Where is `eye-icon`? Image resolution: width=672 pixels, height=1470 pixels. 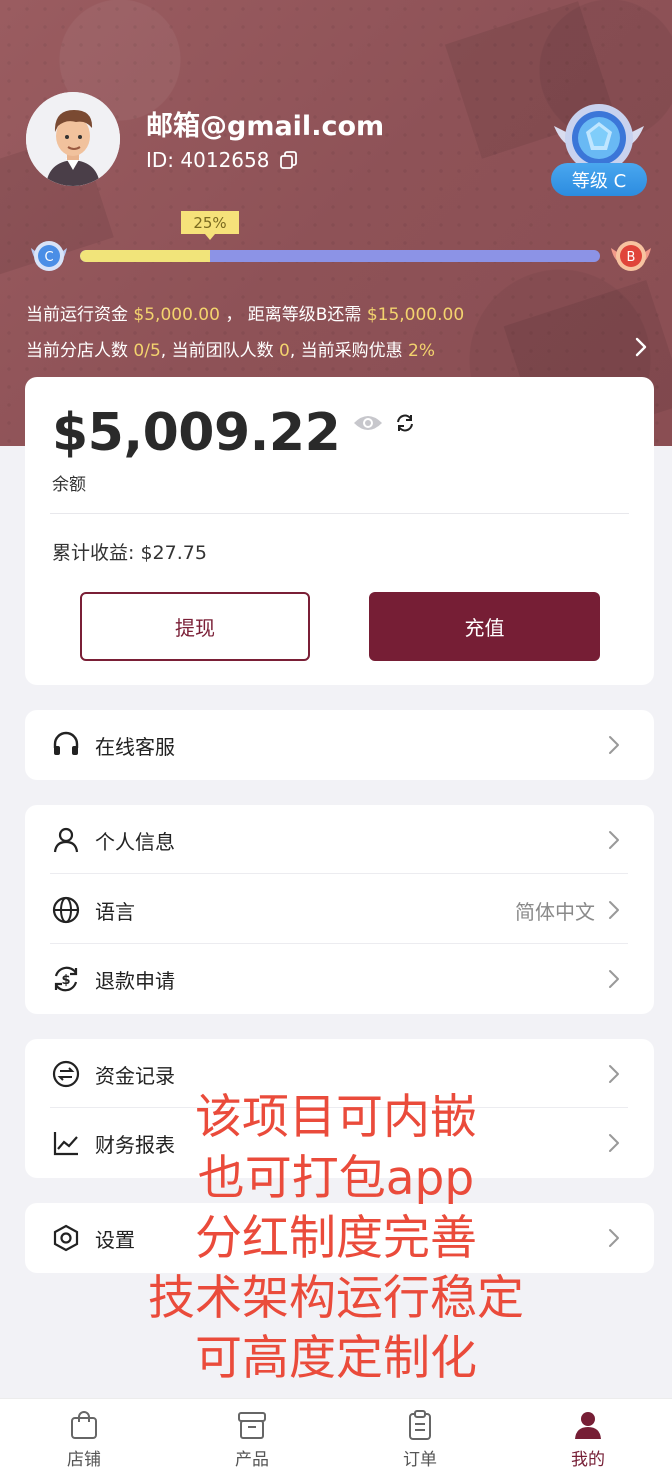 eye-icon is located at coordinates (368, 423).